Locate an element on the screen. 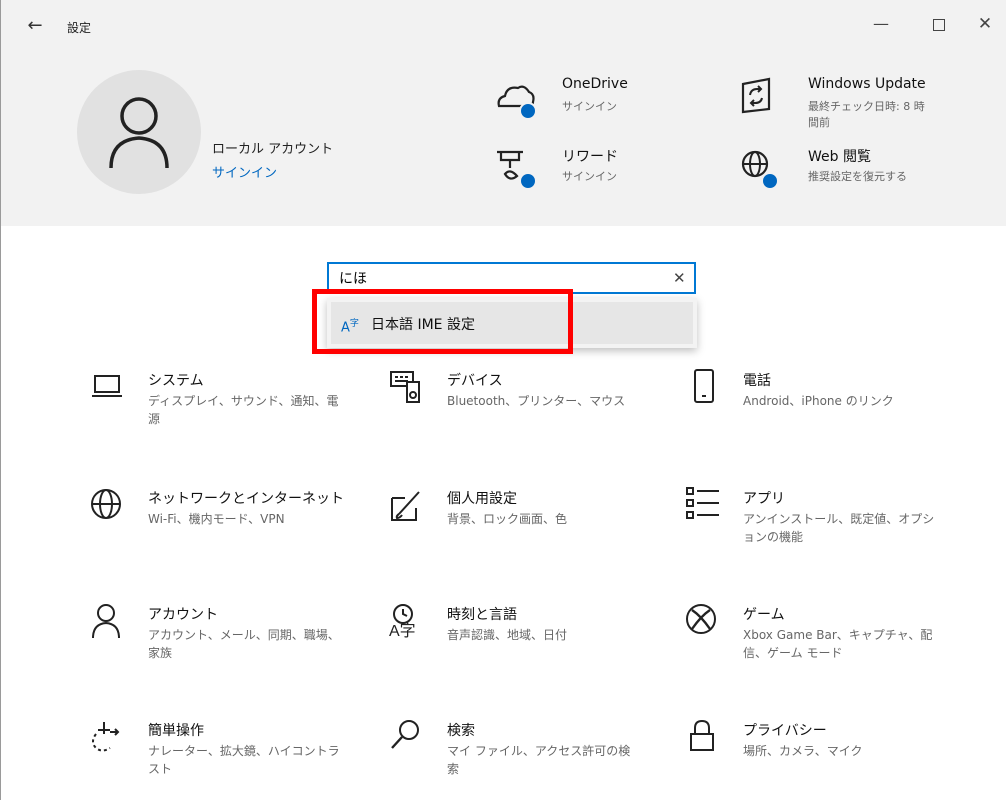 This screenshot has height=800, width=1006. category-title: 時刻と言語 is located at coordinates (482, 615).